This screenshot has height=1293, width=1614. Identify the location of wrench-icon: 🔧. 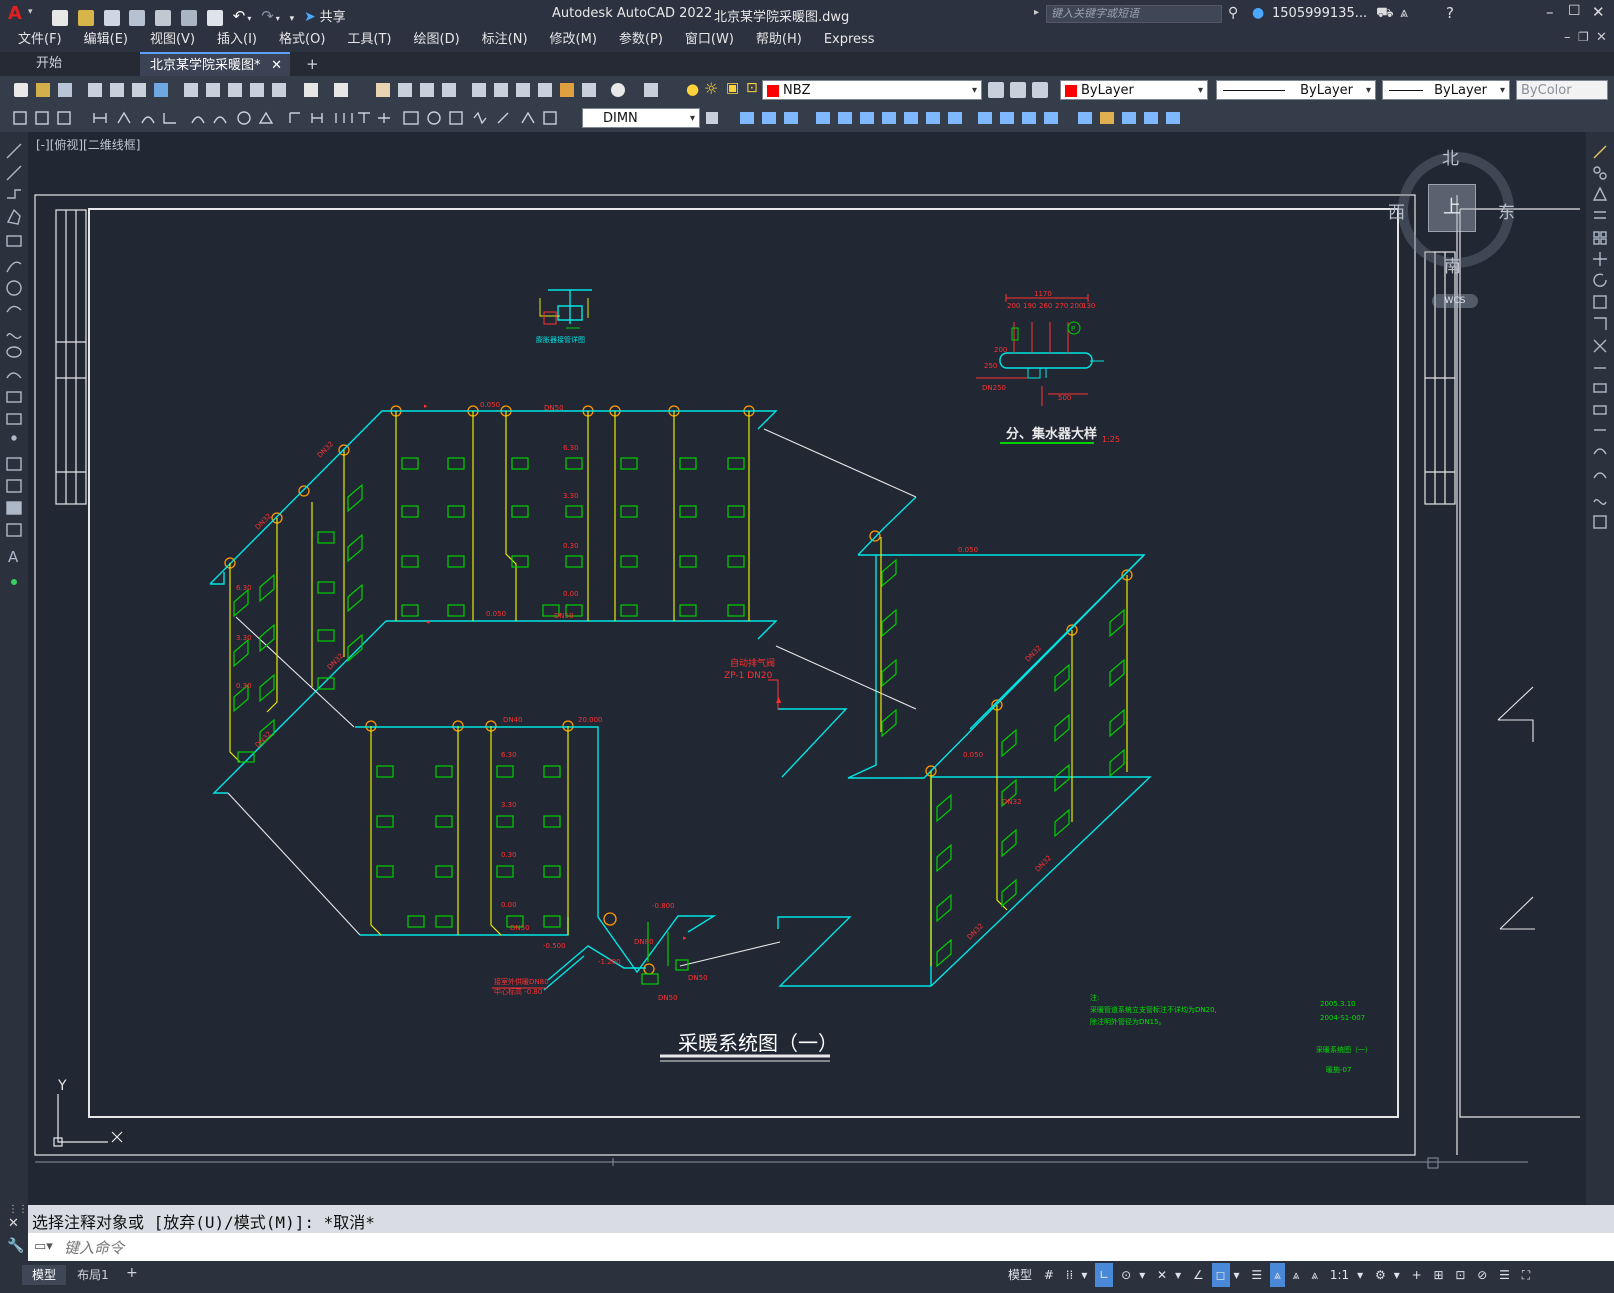
(15, 1246).